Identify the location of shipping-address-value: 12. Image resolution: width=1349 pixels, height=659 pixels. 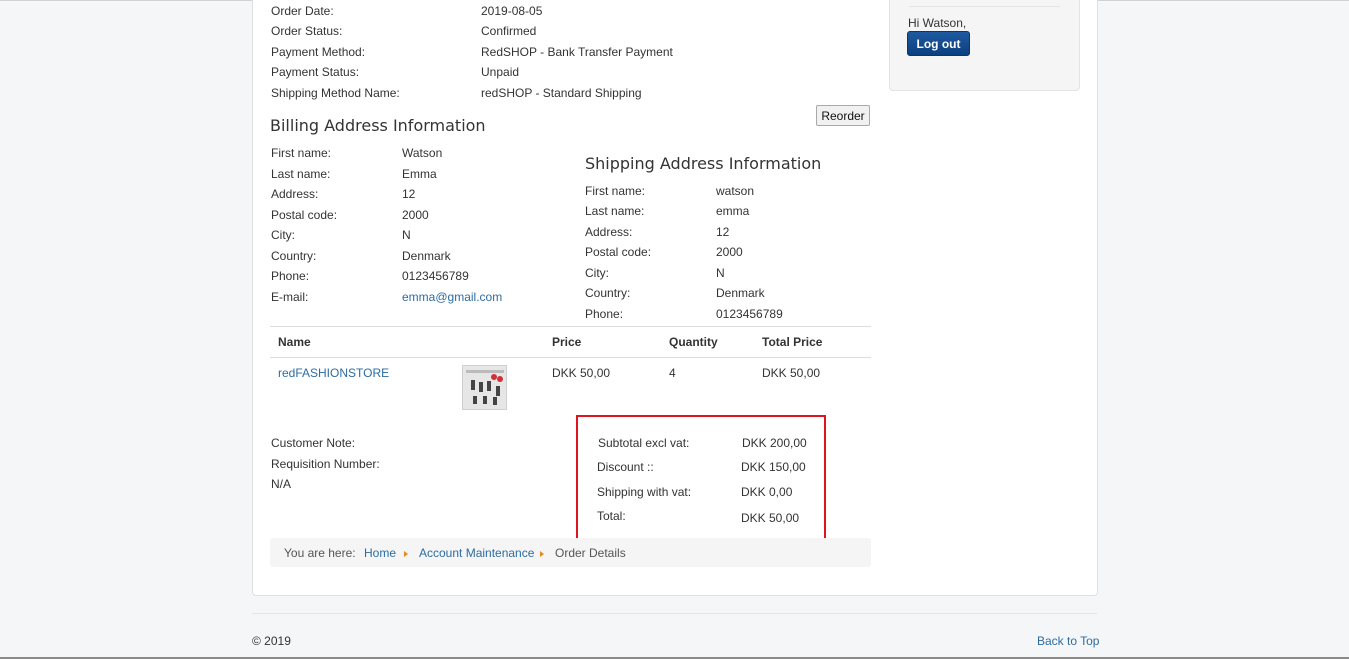
(723, 232).